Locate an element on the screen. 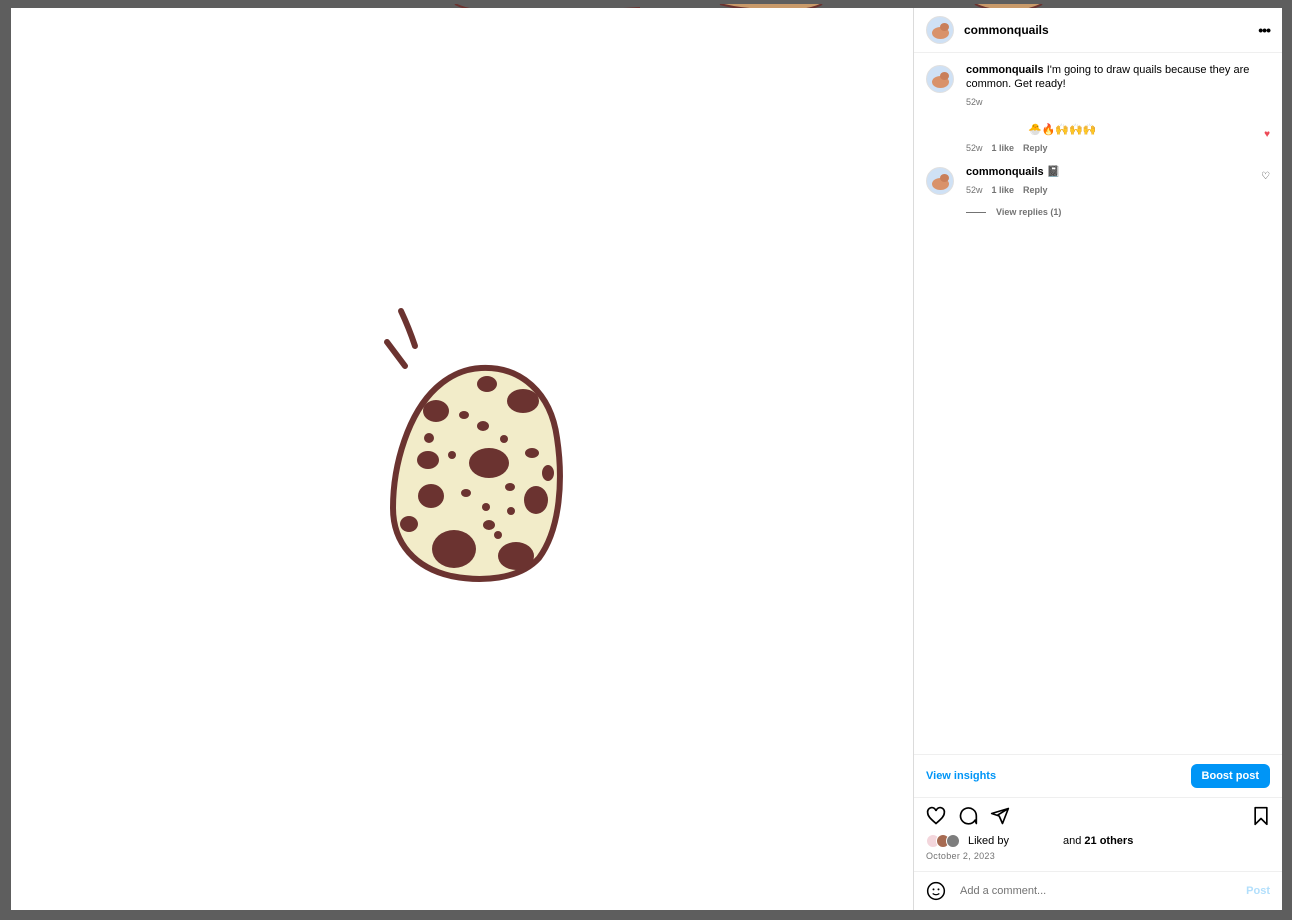 Image resolution: width=1292 pixels, height=920 pixels. and-label: and is located at coordinates (1072, 841).